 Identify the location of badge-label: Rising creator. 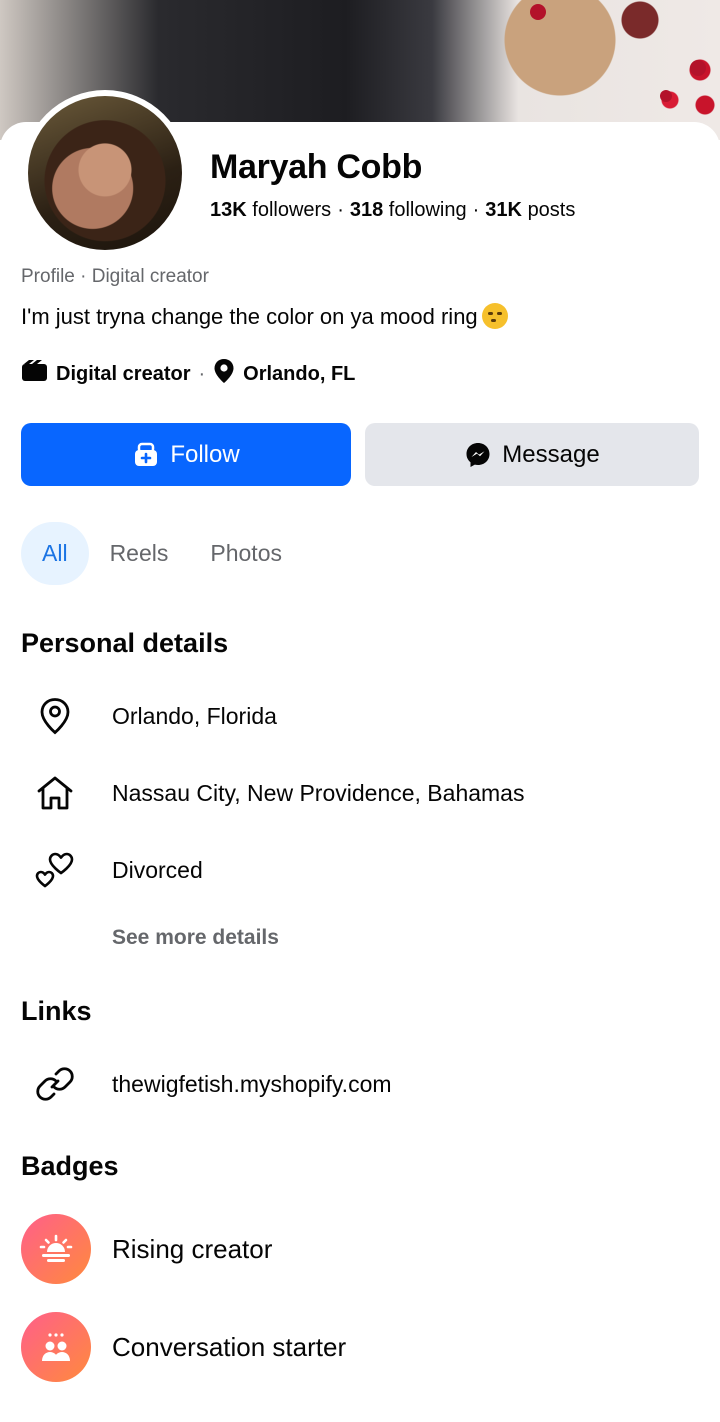
(192, 1248).